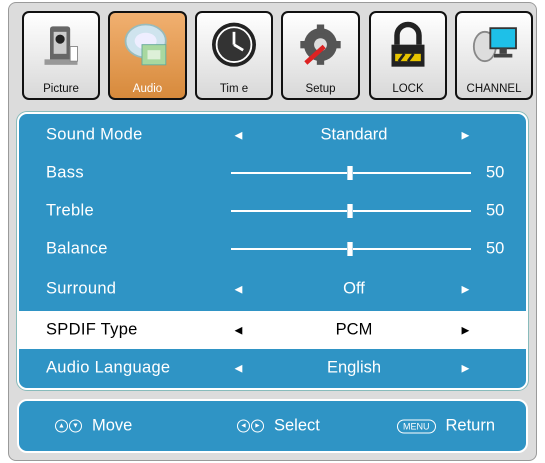 This screenshot has height=463, width=545. I want to click on menu-item-label: Bass, so click(65, 172).